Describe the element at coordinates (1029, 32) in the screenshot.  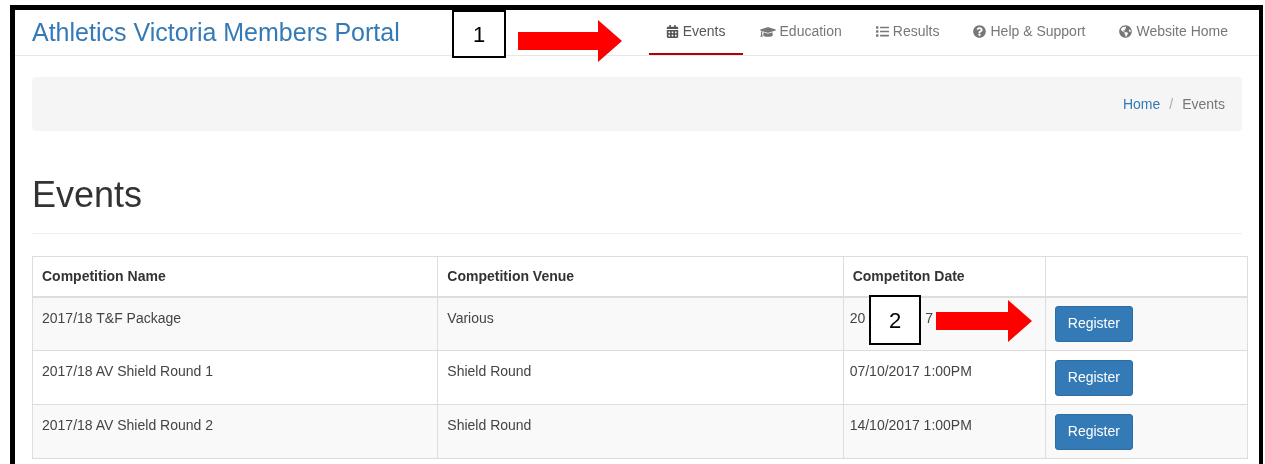
I see `nav-tab: Help & Support` at that location.